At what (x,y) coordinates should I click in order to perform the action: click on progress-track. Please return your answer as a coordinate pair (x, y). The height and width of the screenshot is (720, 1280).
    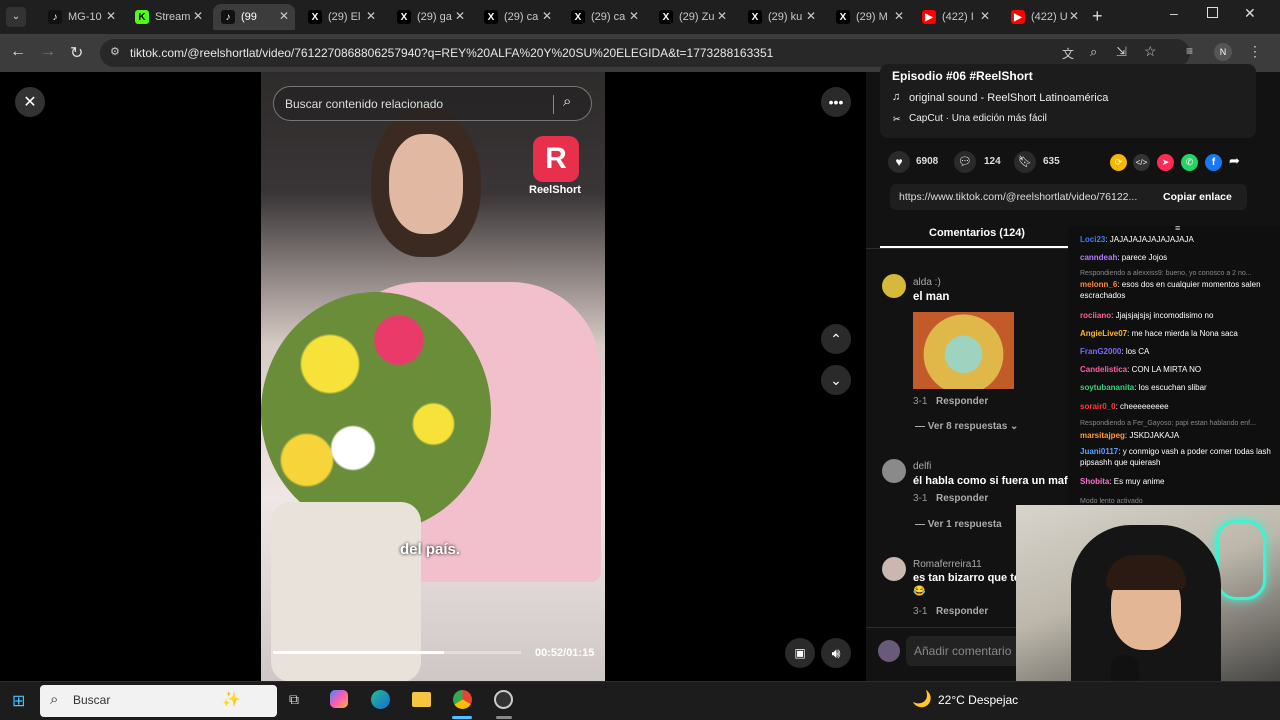
    Looking at the image, I should click on (397, 652).